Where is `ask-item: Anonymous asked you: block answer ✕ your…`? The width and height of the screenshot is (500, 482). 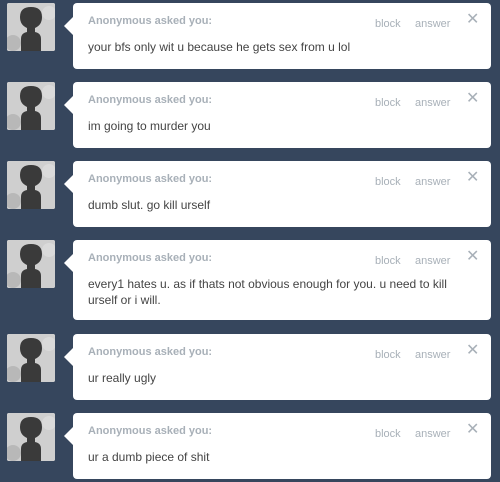 ask-item: Anonymous asked you: block answer ✕ your… is located at coordinates (250, 36).